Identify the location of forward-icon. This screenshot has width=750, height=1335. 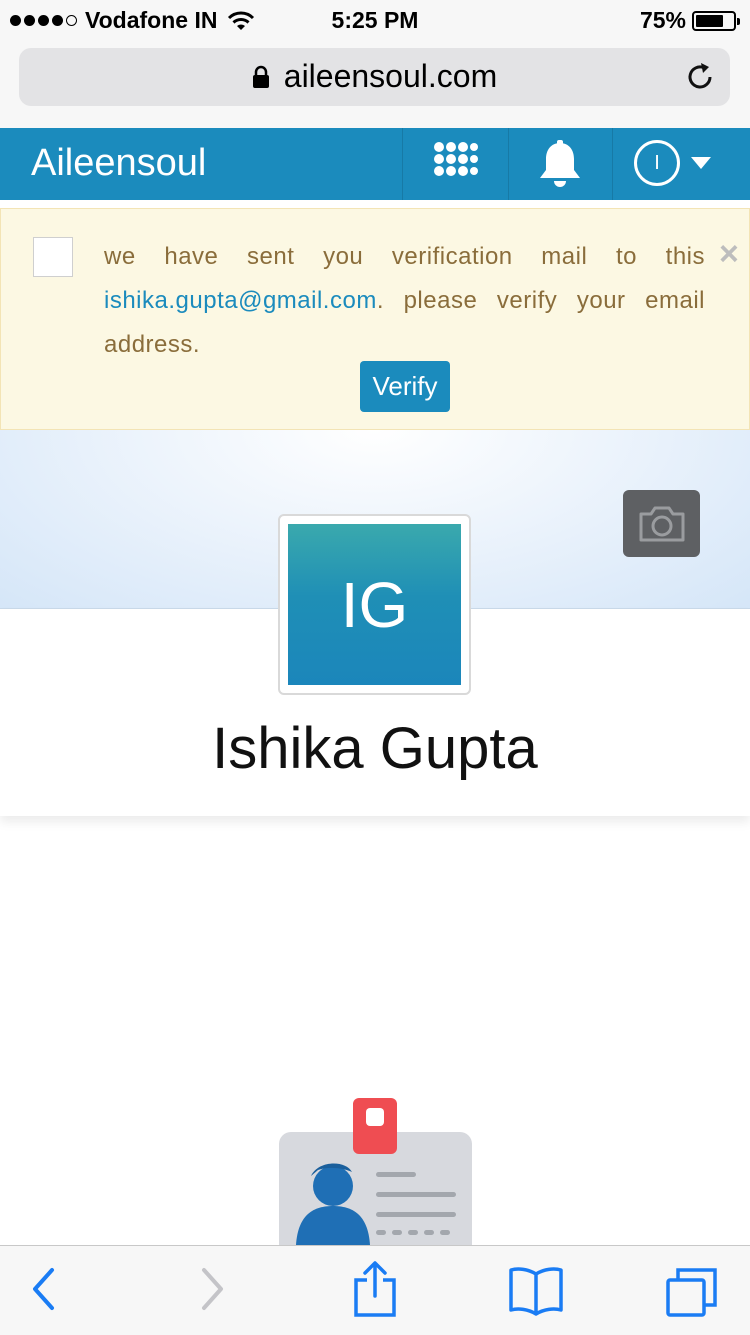
(212, 1289).